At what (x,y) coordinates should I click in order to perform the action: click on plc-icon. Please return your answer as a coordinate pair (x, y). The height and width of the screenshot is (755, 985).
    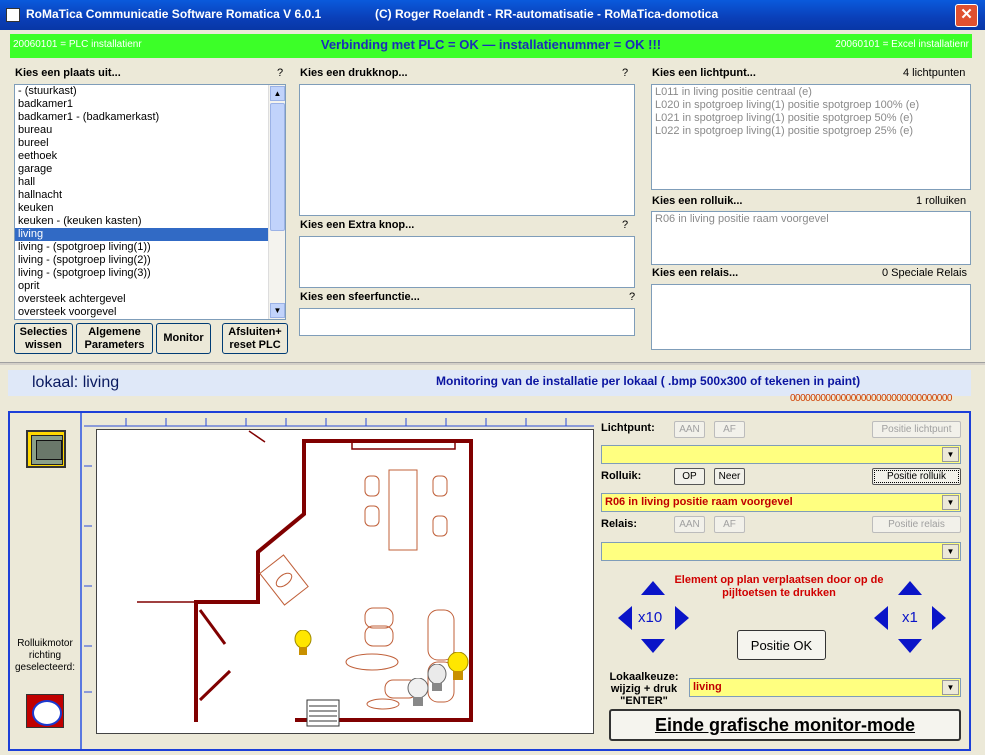
    Looking at the image, I should click on (46, 449).